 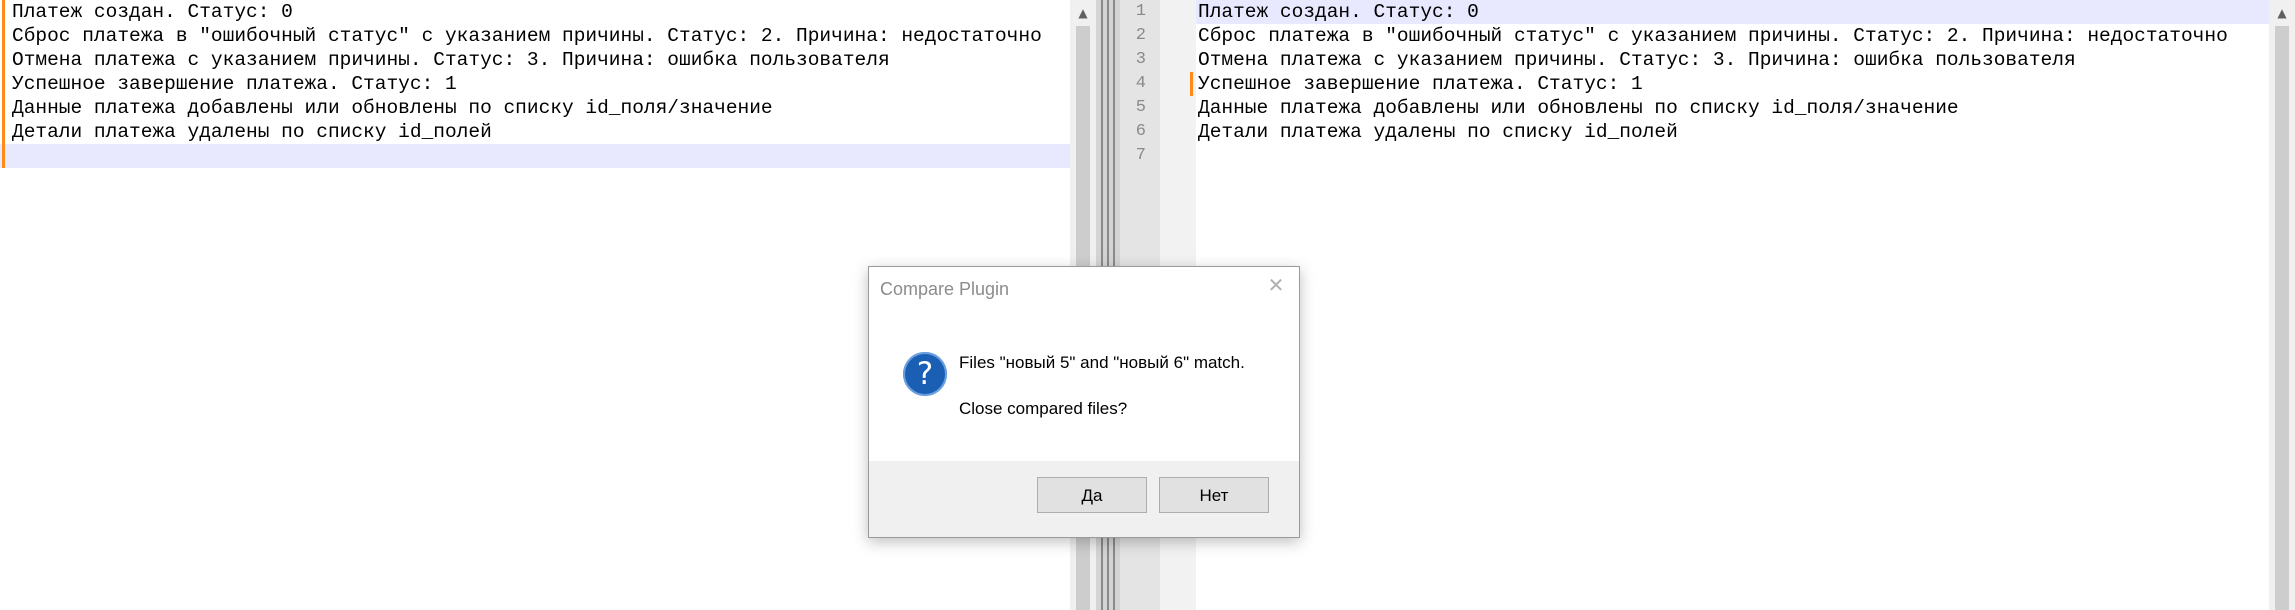 I want to click on right-vertical-scrollbar: ▲, so click(x=2282, y=305).